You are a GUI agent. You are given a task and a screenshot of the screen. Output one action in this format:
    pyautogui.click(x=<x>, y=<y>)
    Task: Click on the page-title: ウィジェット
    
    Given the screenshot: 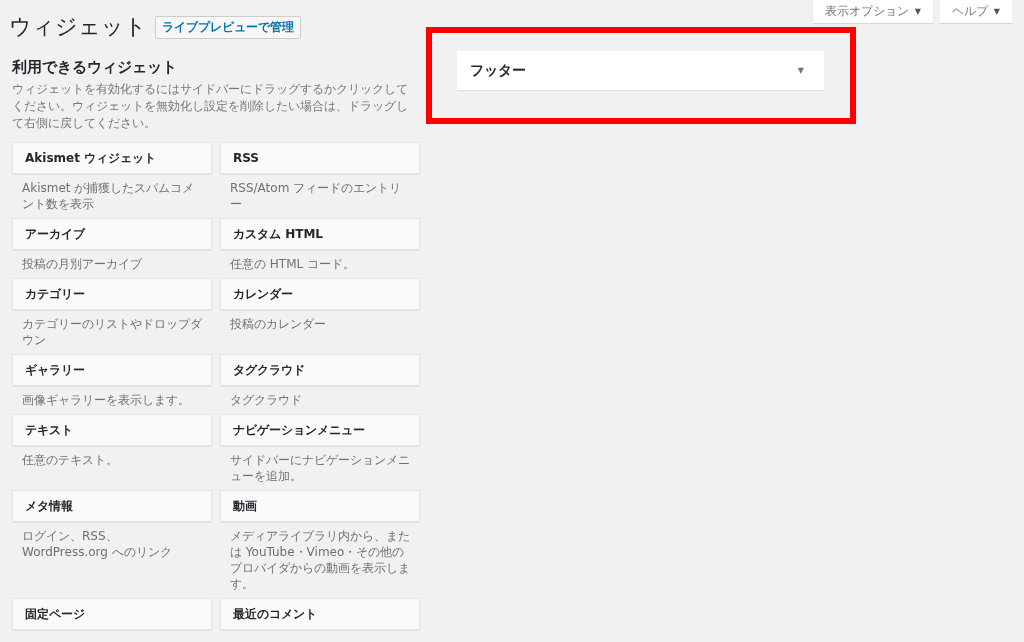 What is the action you would take?
    pyautogui.click(x=78, y=27)
    